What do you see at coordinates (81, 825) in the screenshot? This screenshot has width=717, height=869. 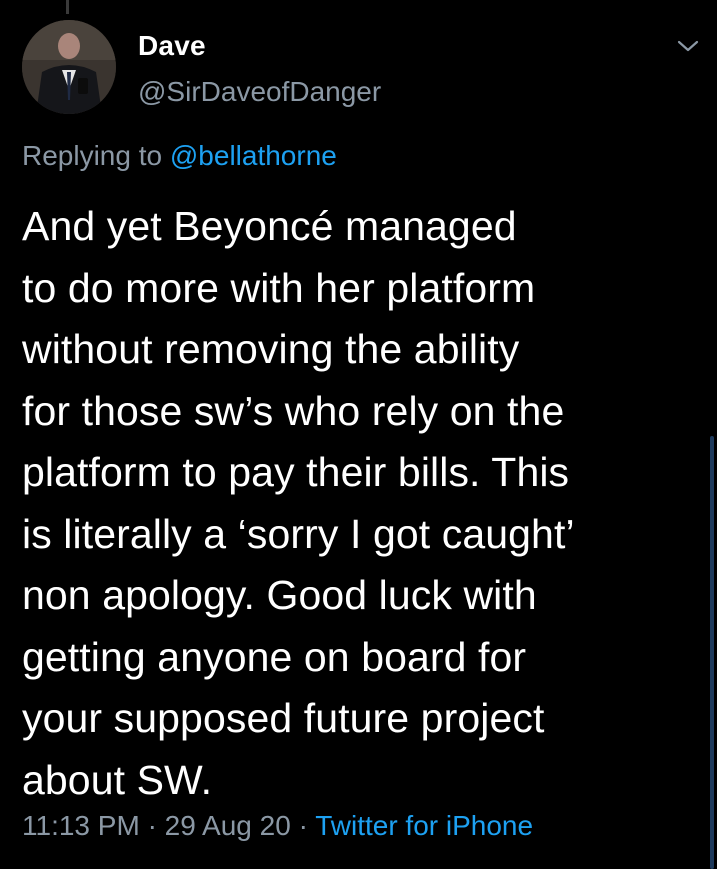 I see `tweet-time: 11:13 PM` at bounding box center [81, 825].